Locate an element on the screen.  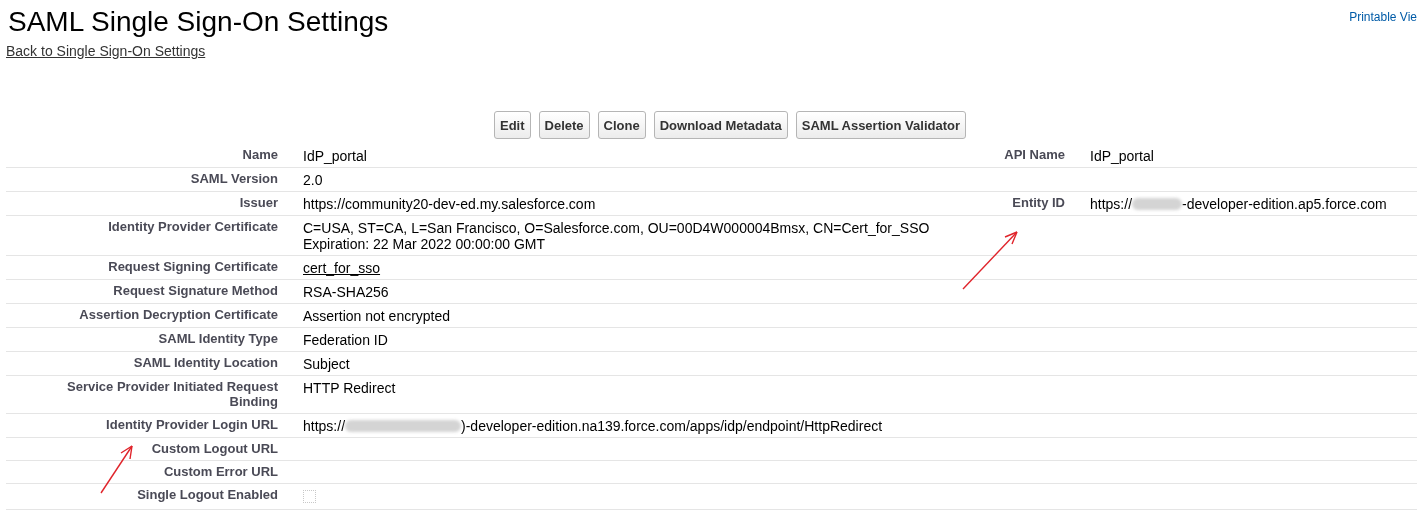
field-value: Federation ID is located at coordinates (345, 340).